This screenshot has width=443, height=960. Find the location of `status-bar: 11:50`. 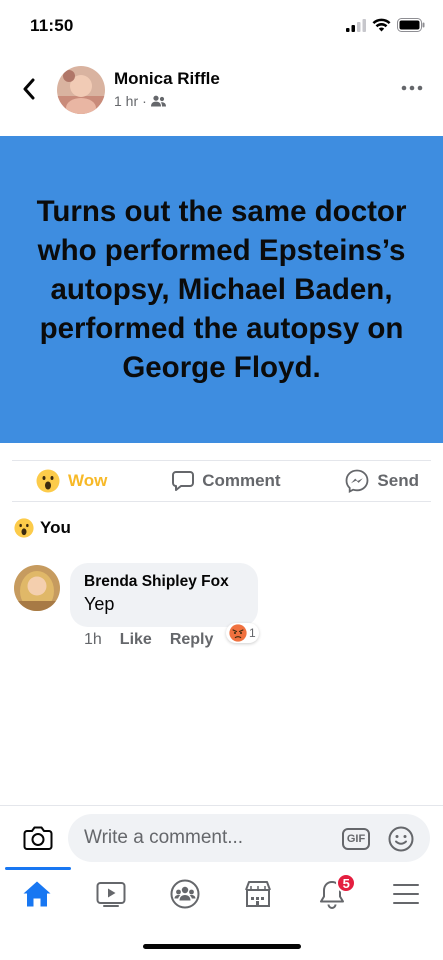

status-bar: 11:50 is located at coordinates (221, 25).